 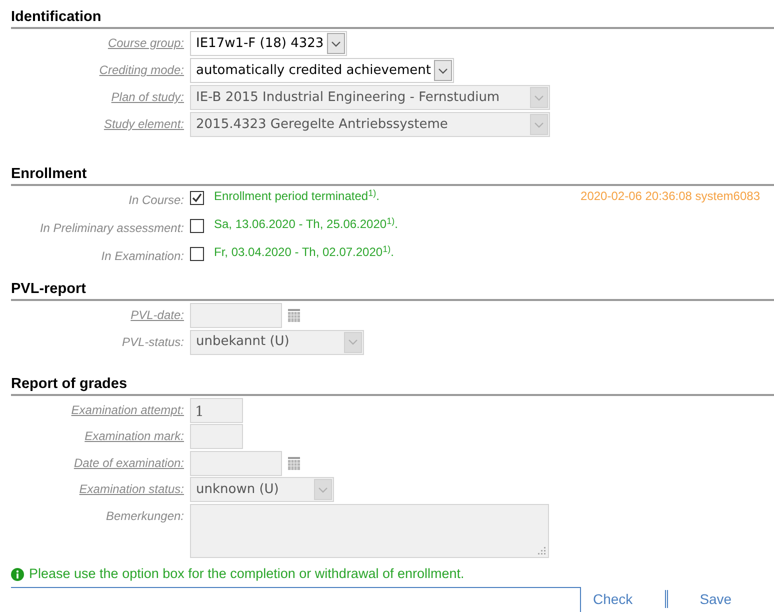 What do you see at coordinates (156, 200) in the screenshot?
I see `field-label: In Course:` at bounding box center [156, 200].